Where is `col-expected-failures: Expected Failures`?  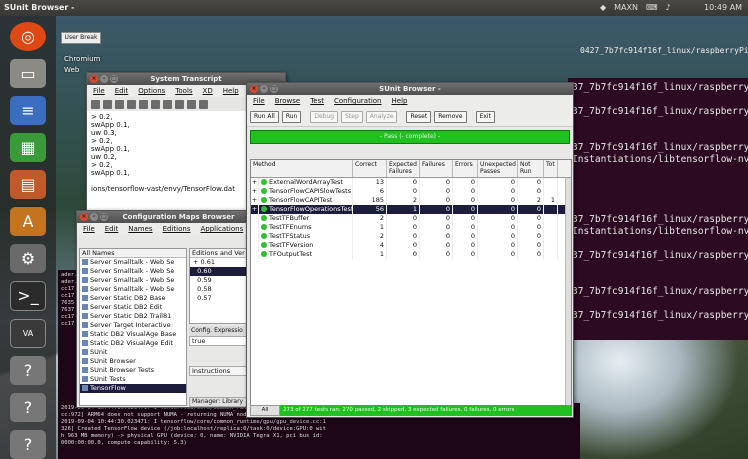
col-expected-failures: Expected Failures is located at coordinates (403, 168).